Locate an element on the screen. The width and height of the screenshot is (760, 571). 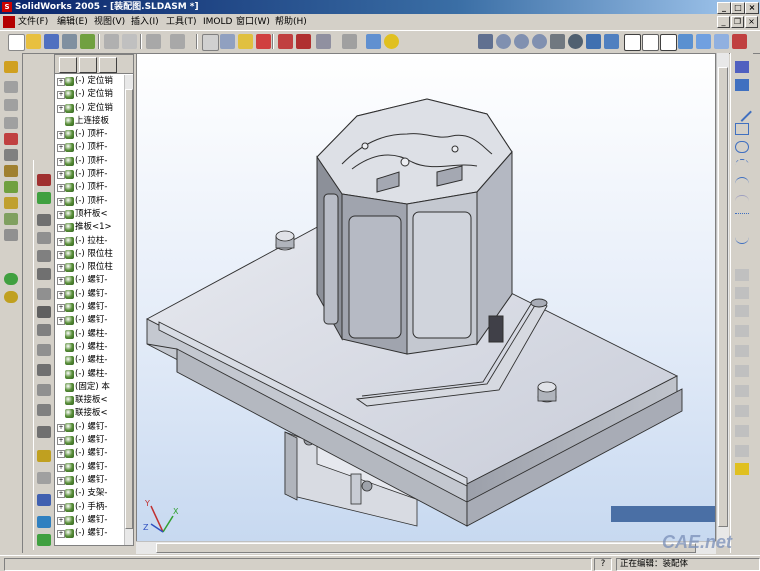
shadows-icon is located at coordinates (721, 41).